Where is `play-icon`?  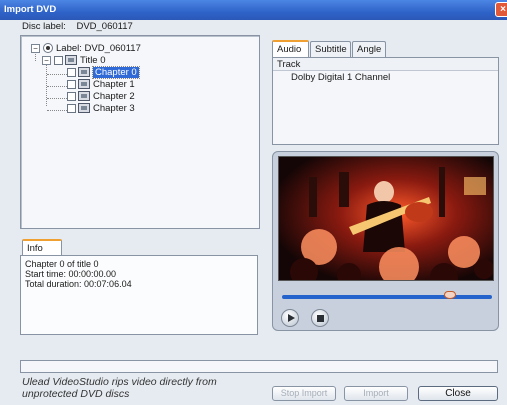 play-icon is located at coordinates (291, 318).